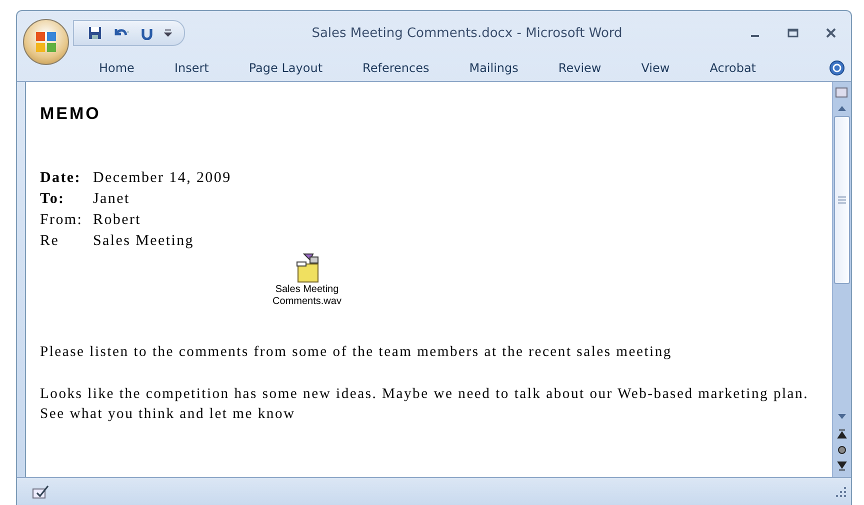  What do you see at coordinates (116, 68) in the screenshot?
I see `ribbon-tab: Home` at bounding box center [116, 68].